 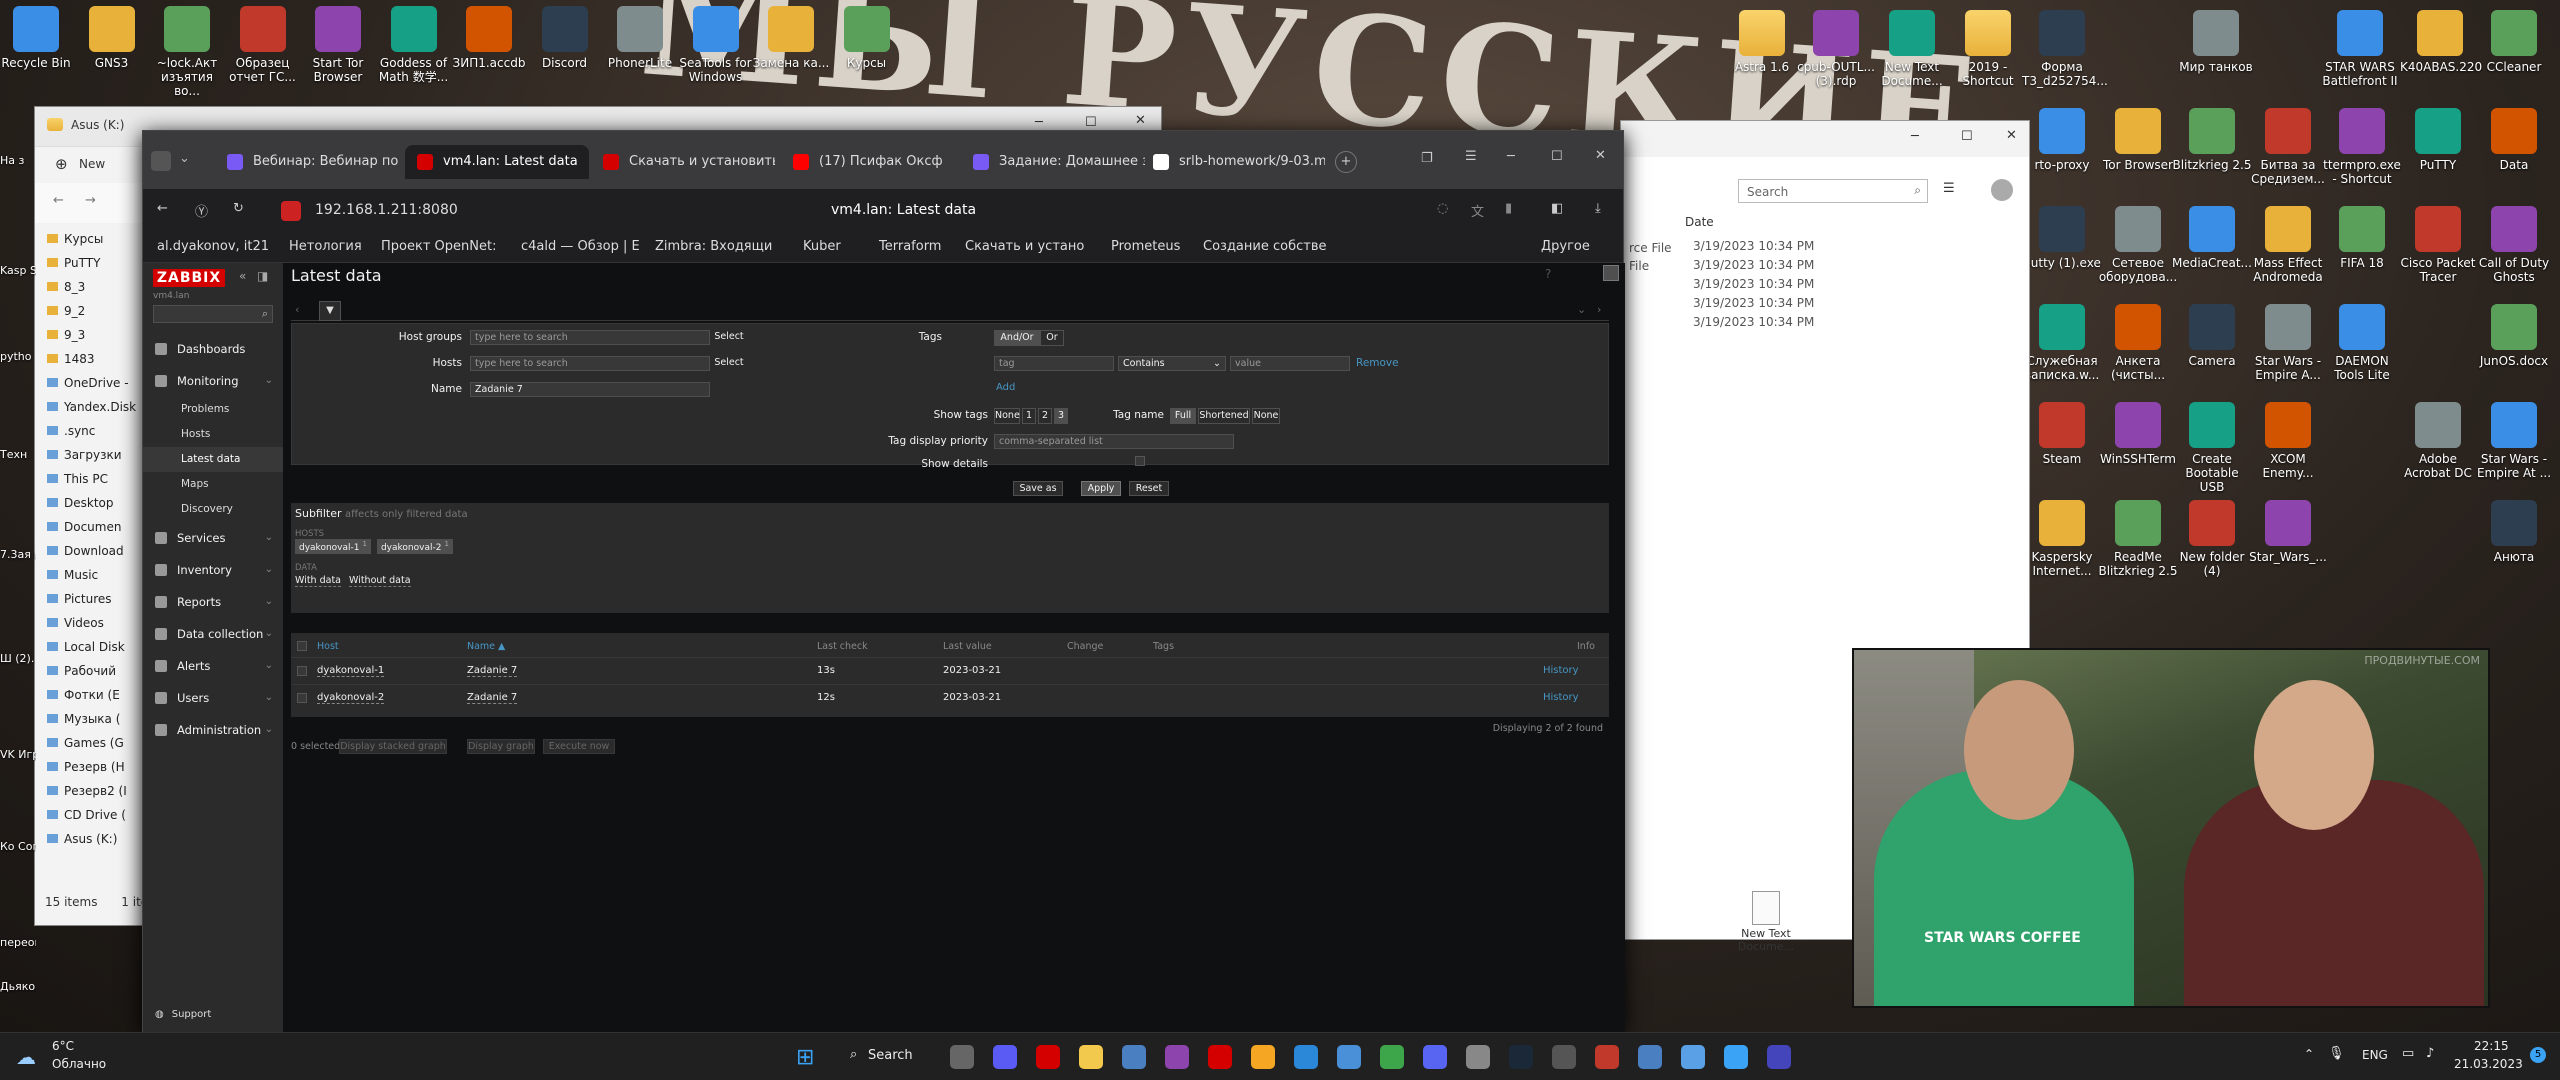 I want to click on sidebar-subitem-latest-data: Latest data, so click(x=213, y=459).